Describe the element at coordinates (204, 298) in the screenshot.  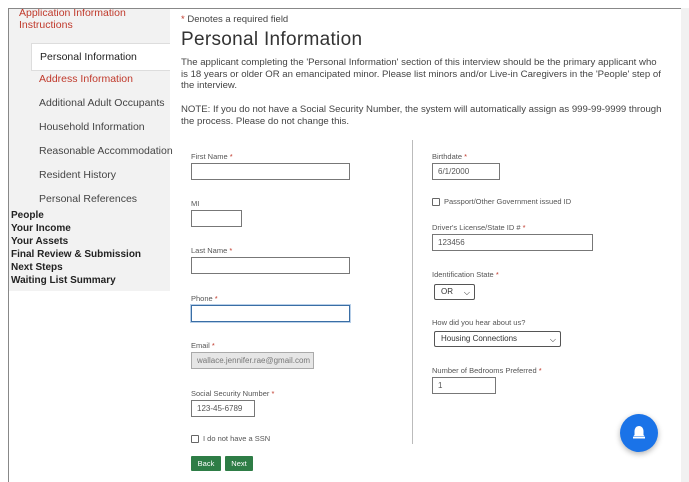
I see `phone-label: Phone *` at that location.